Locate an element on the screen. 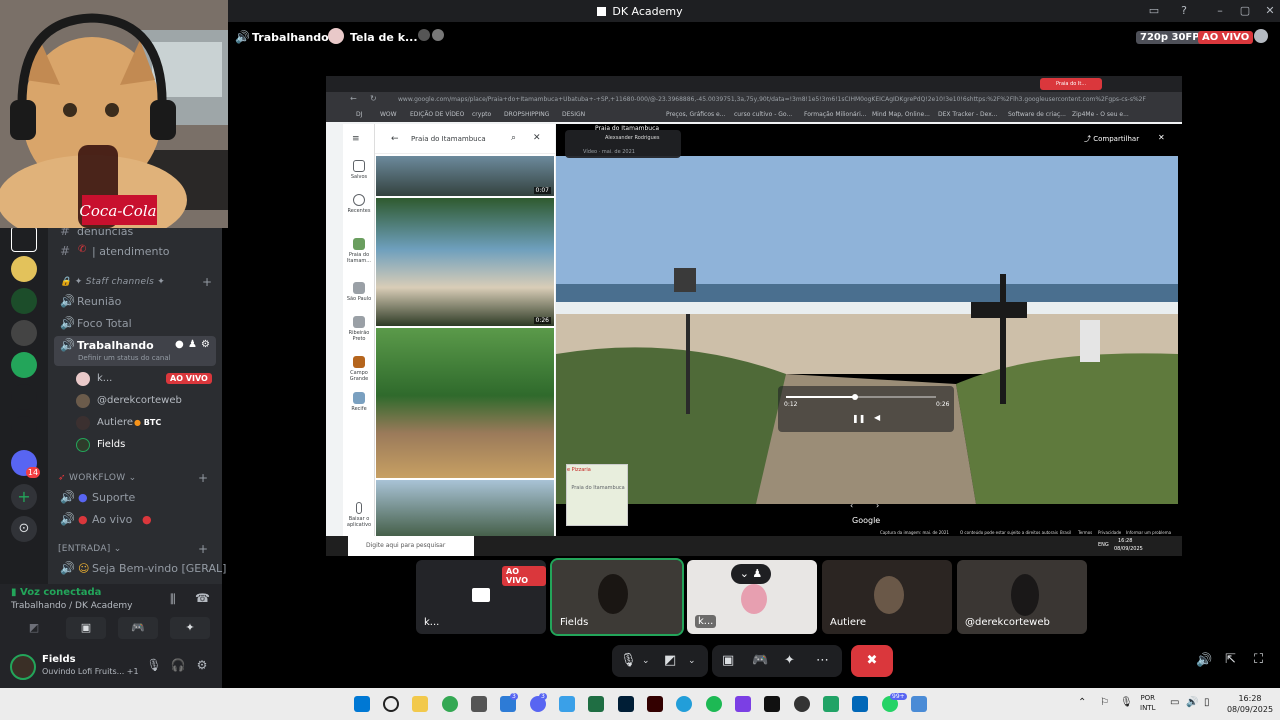 The width and height of the screenshot is (1280, 720). maximize-button: ▢ is located at coordinates (1245, 11).